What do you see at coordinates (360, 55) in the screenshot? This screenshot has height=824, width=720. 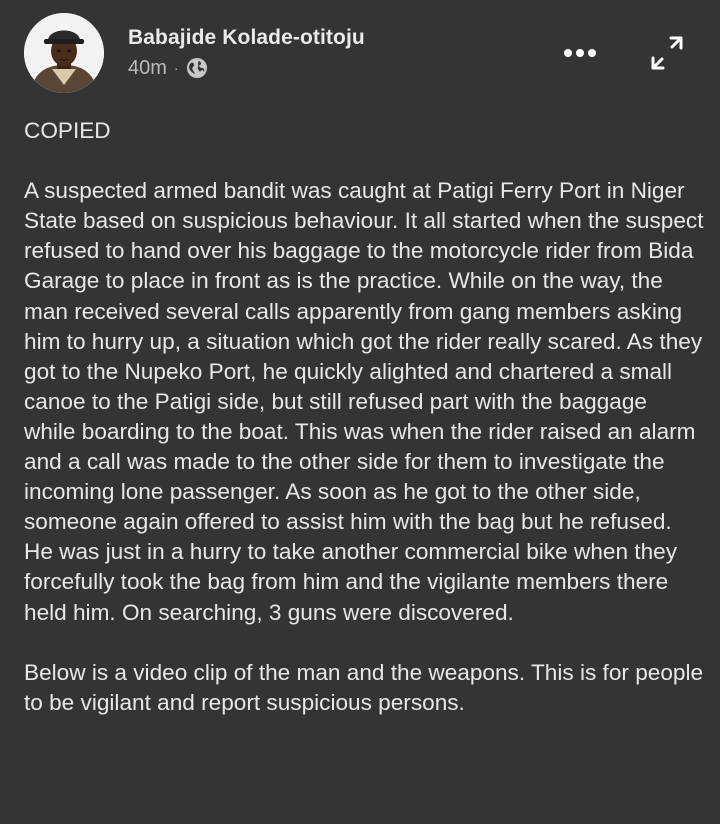 I see `post-header: Babajide Kolade-otitoju 40m ·` at bounding box center [360, 55].